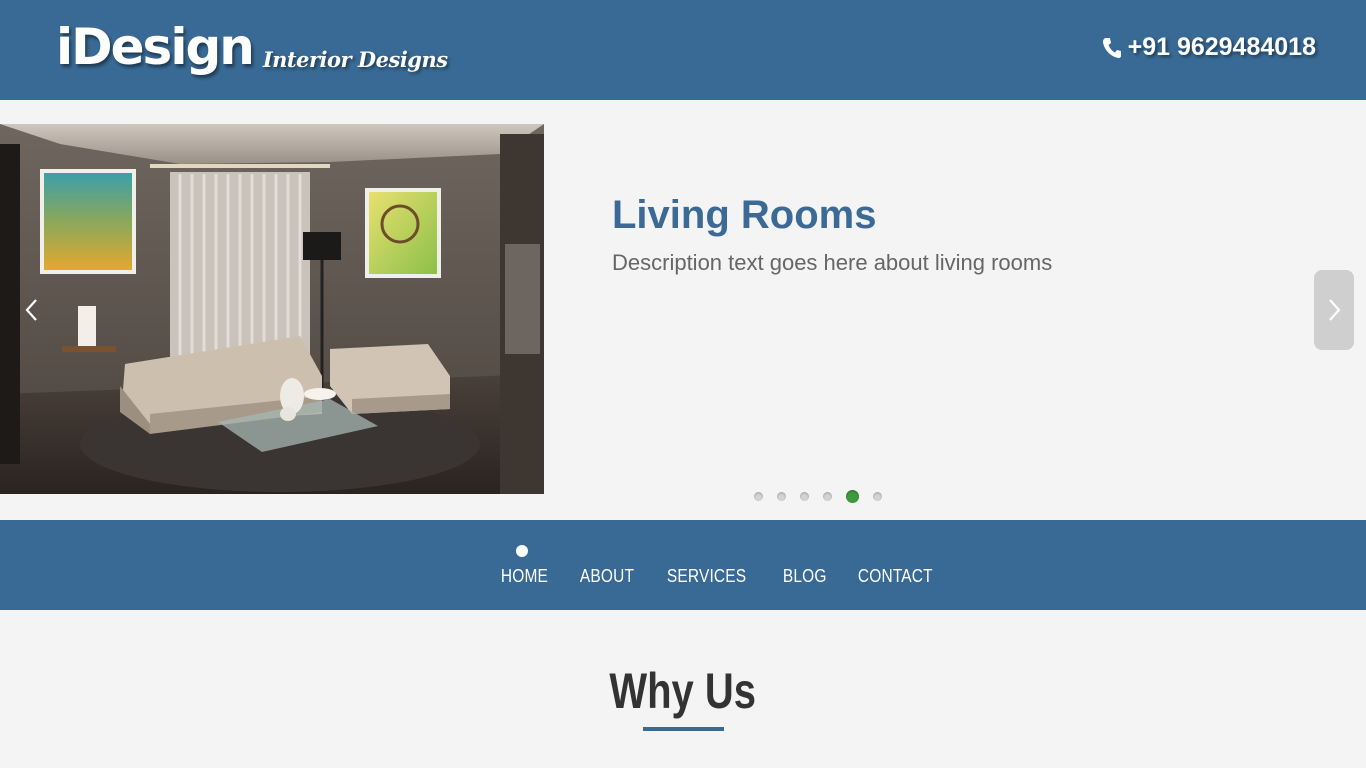 The image size is (1366, 768). I want to click on nav-item-home: HOME, so click(524, 576).